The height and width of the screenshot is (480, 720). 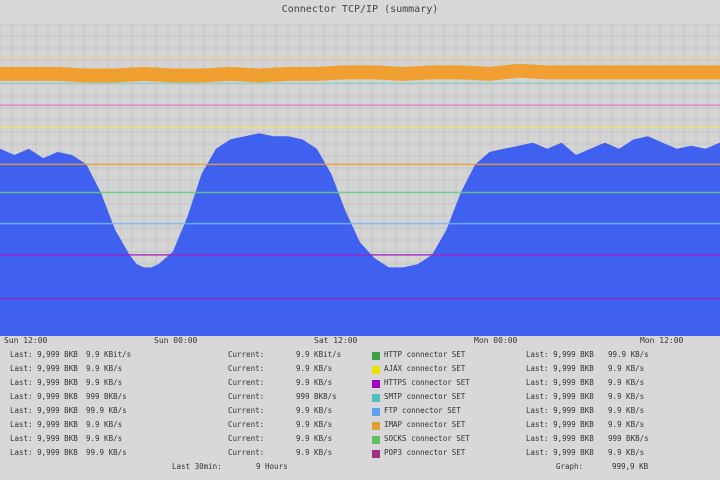 I want to click on legend-left-b: 999 BKB/s, so click(x=106, y=396).